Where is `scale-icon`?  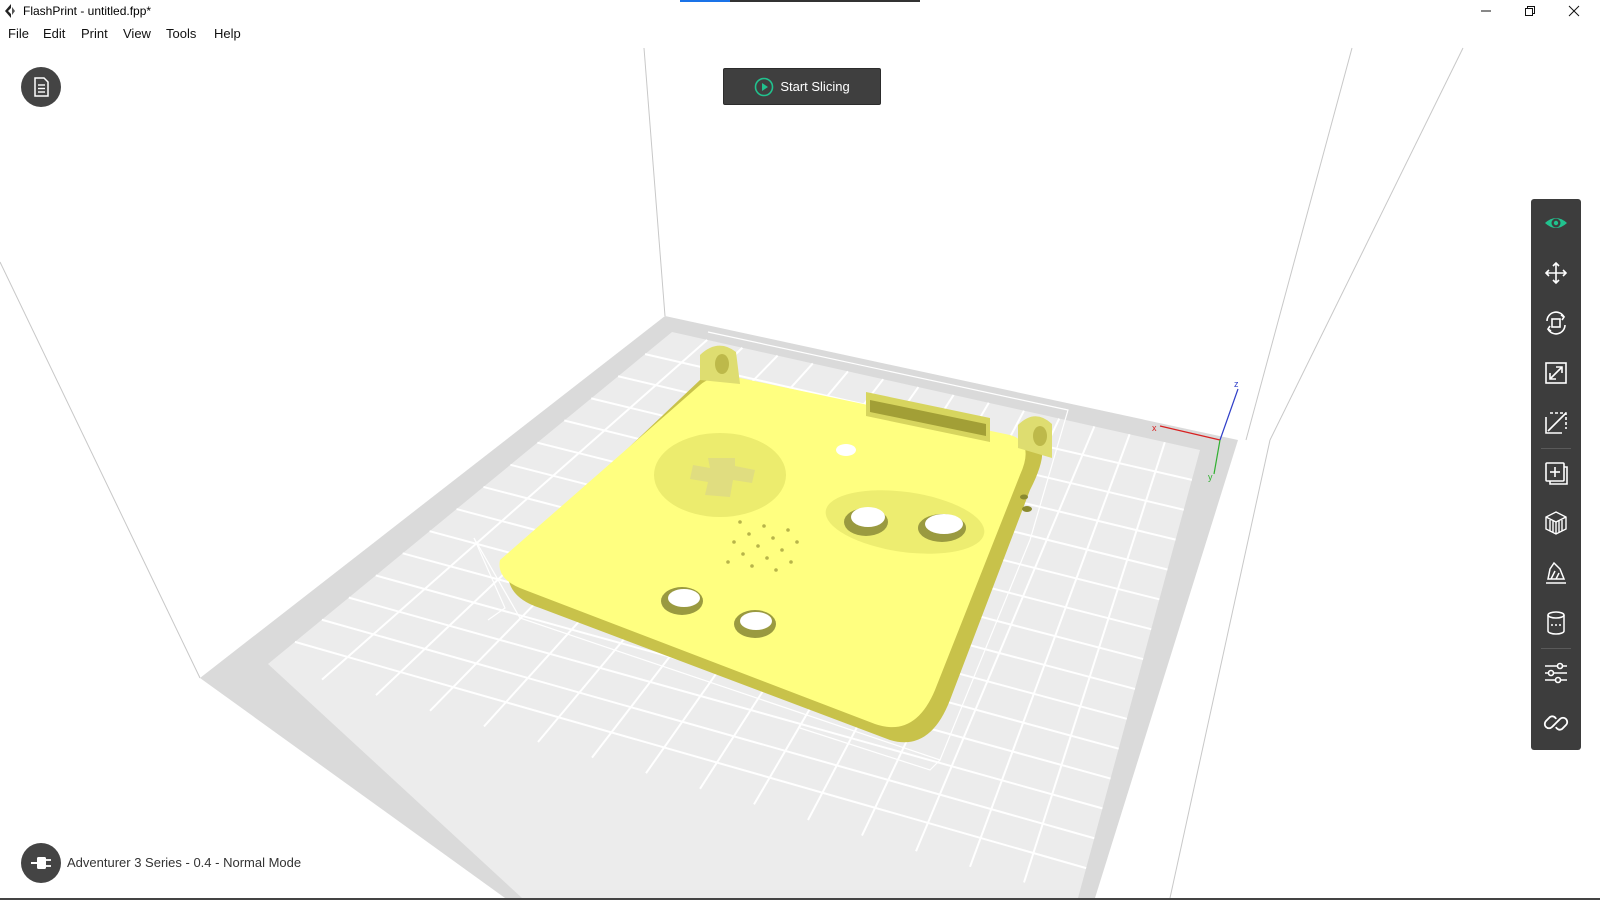
scale-icon is located at coordinates (1556, 373).